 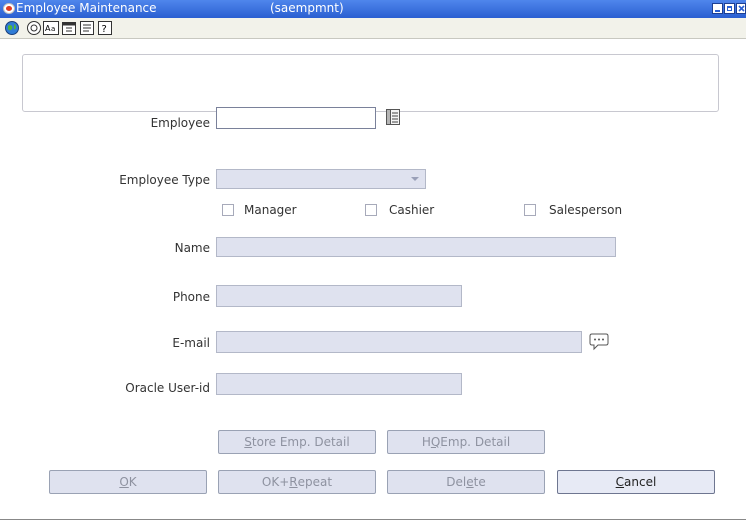 I want to click on title-bar: Employee Maintenance (saempmnt), so click(x=373, y=9).